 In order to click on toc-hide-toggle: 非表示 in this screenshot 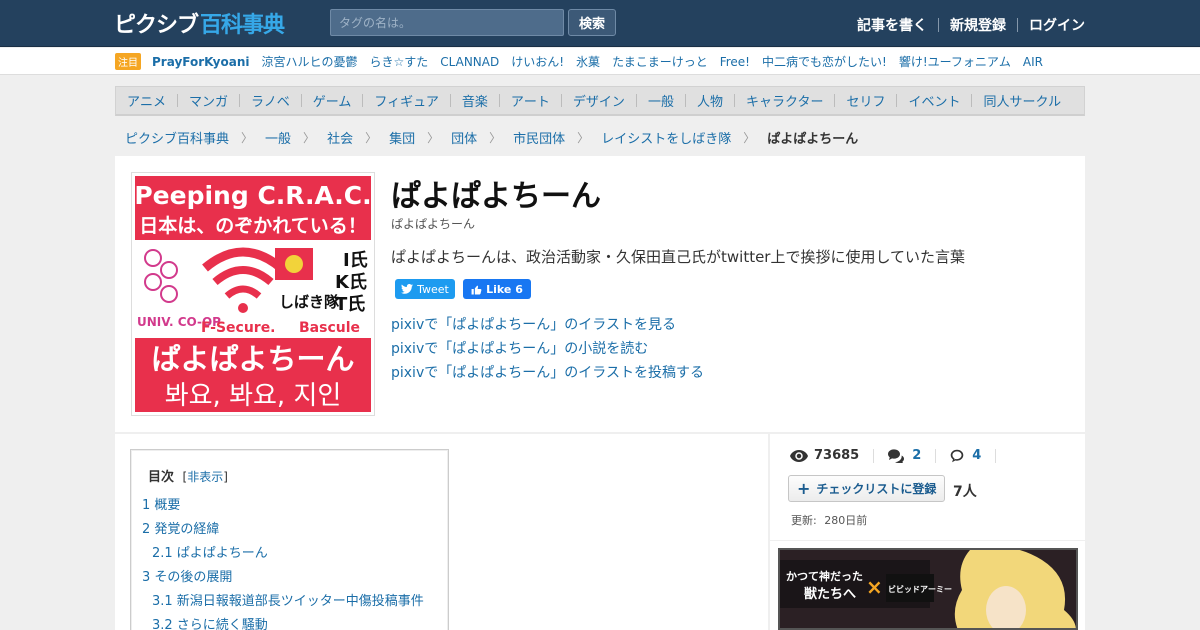, I will do `click(205, 477)`.